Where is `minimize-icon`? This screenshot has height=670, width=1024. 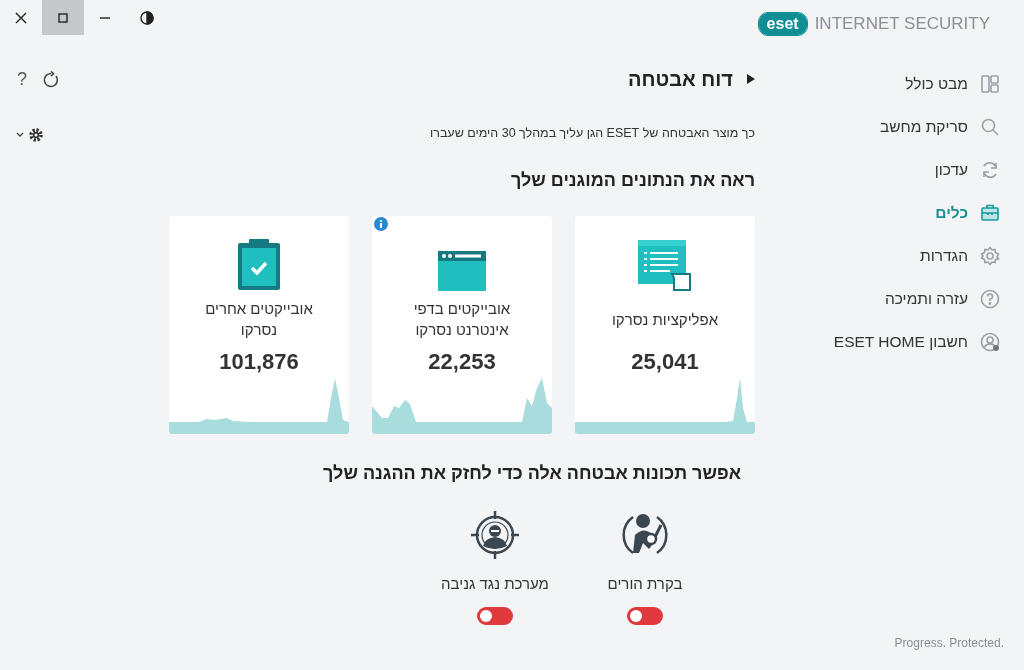 minimize-icon is located at coordinates (105, 17).